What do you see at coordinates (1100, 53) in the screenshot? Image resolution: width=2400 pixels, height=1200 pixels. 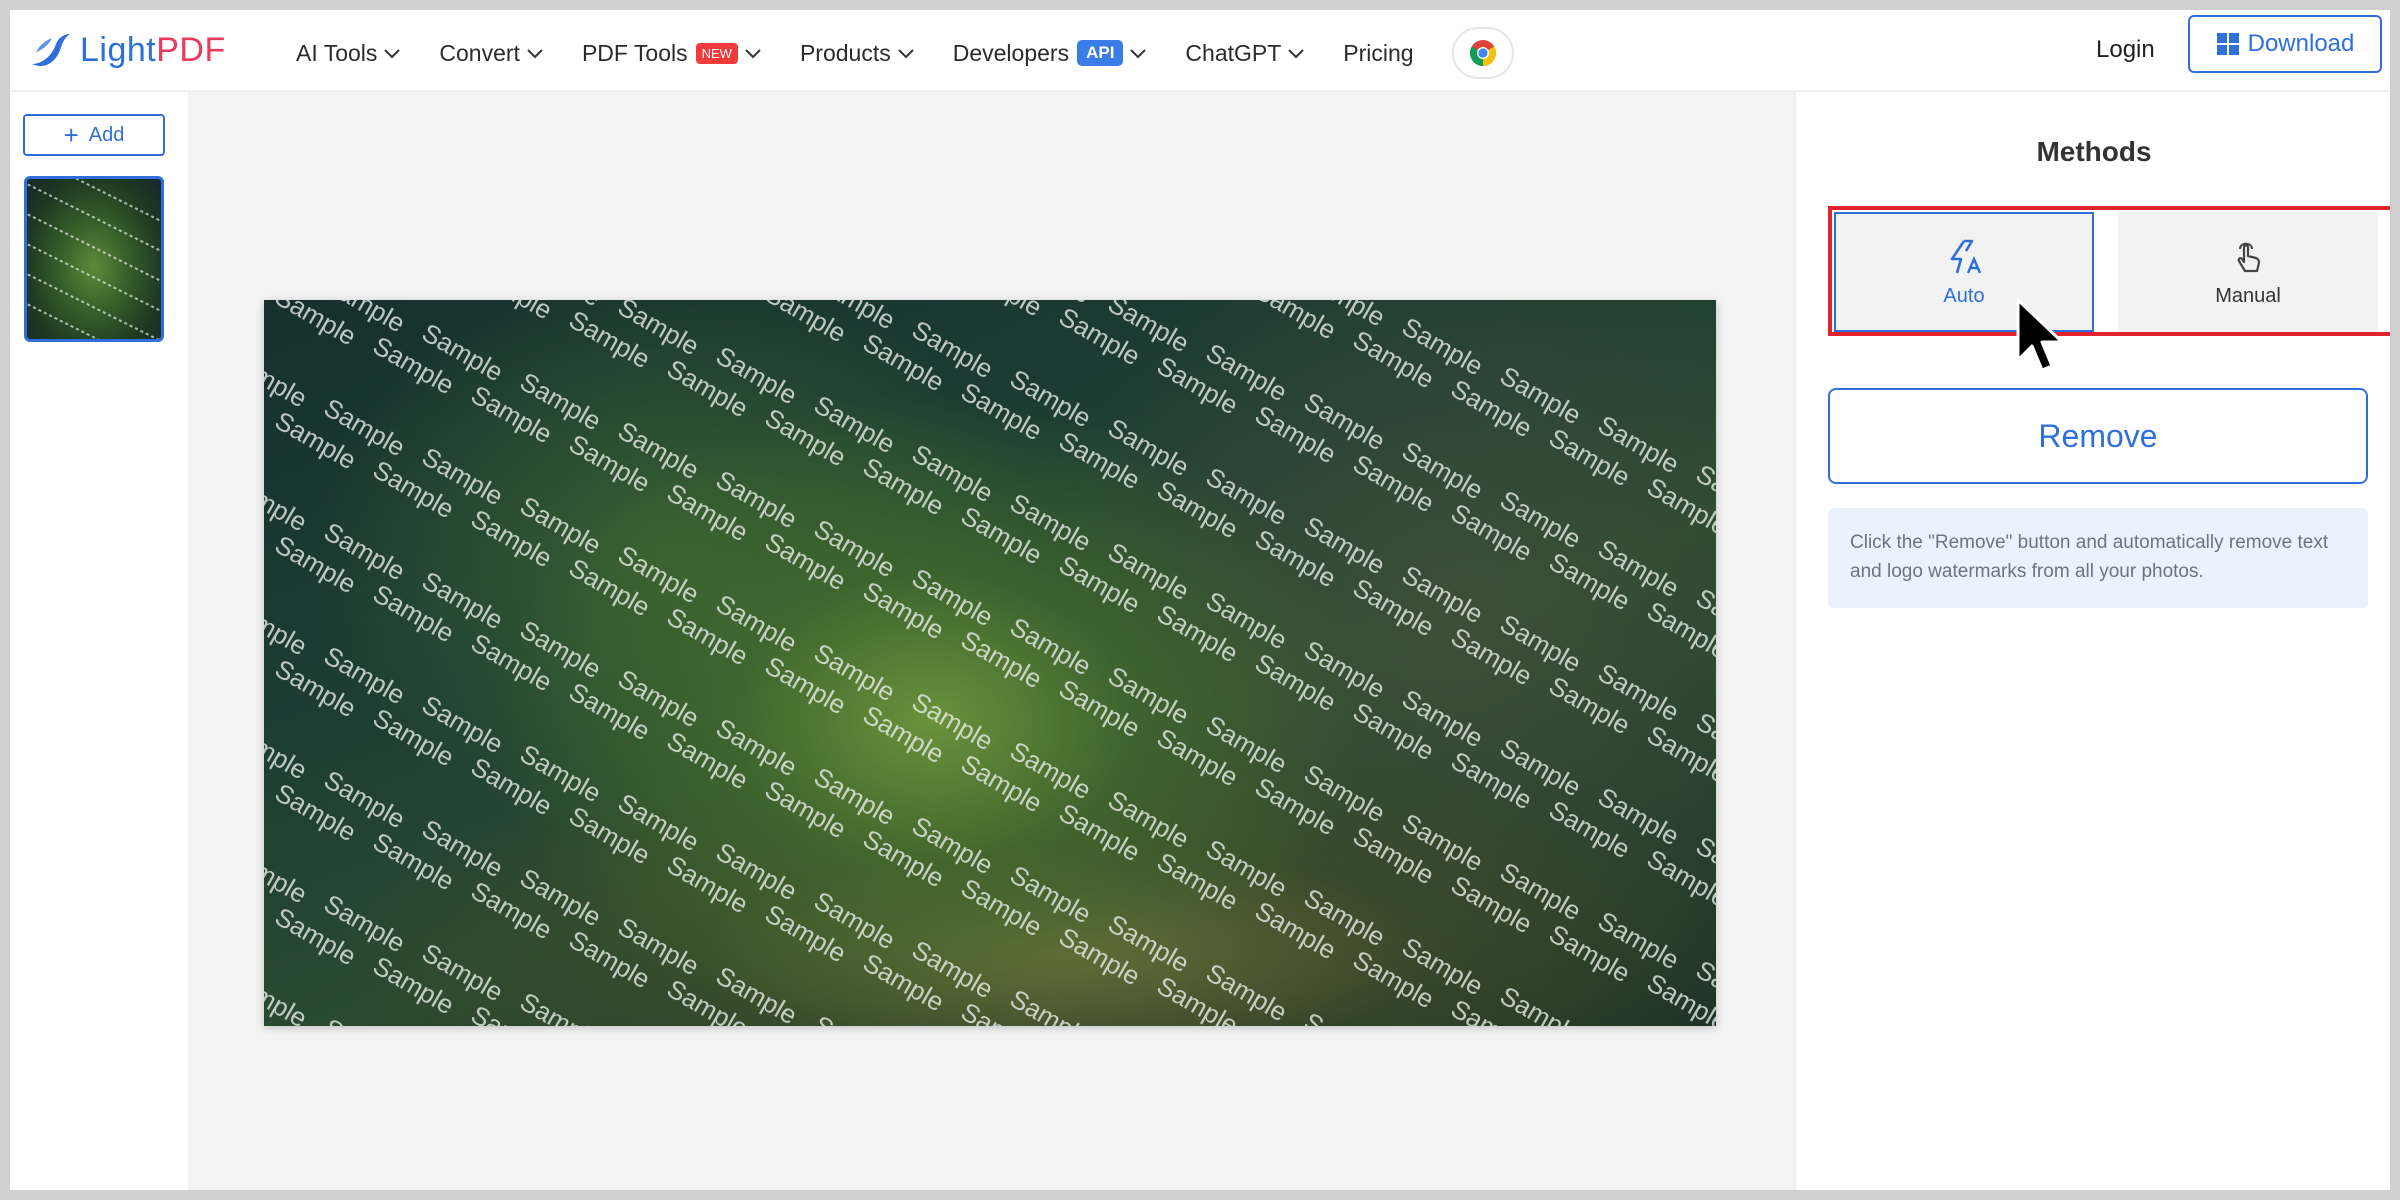 I see `api-badge: API` at bounding box center [1100, 53].